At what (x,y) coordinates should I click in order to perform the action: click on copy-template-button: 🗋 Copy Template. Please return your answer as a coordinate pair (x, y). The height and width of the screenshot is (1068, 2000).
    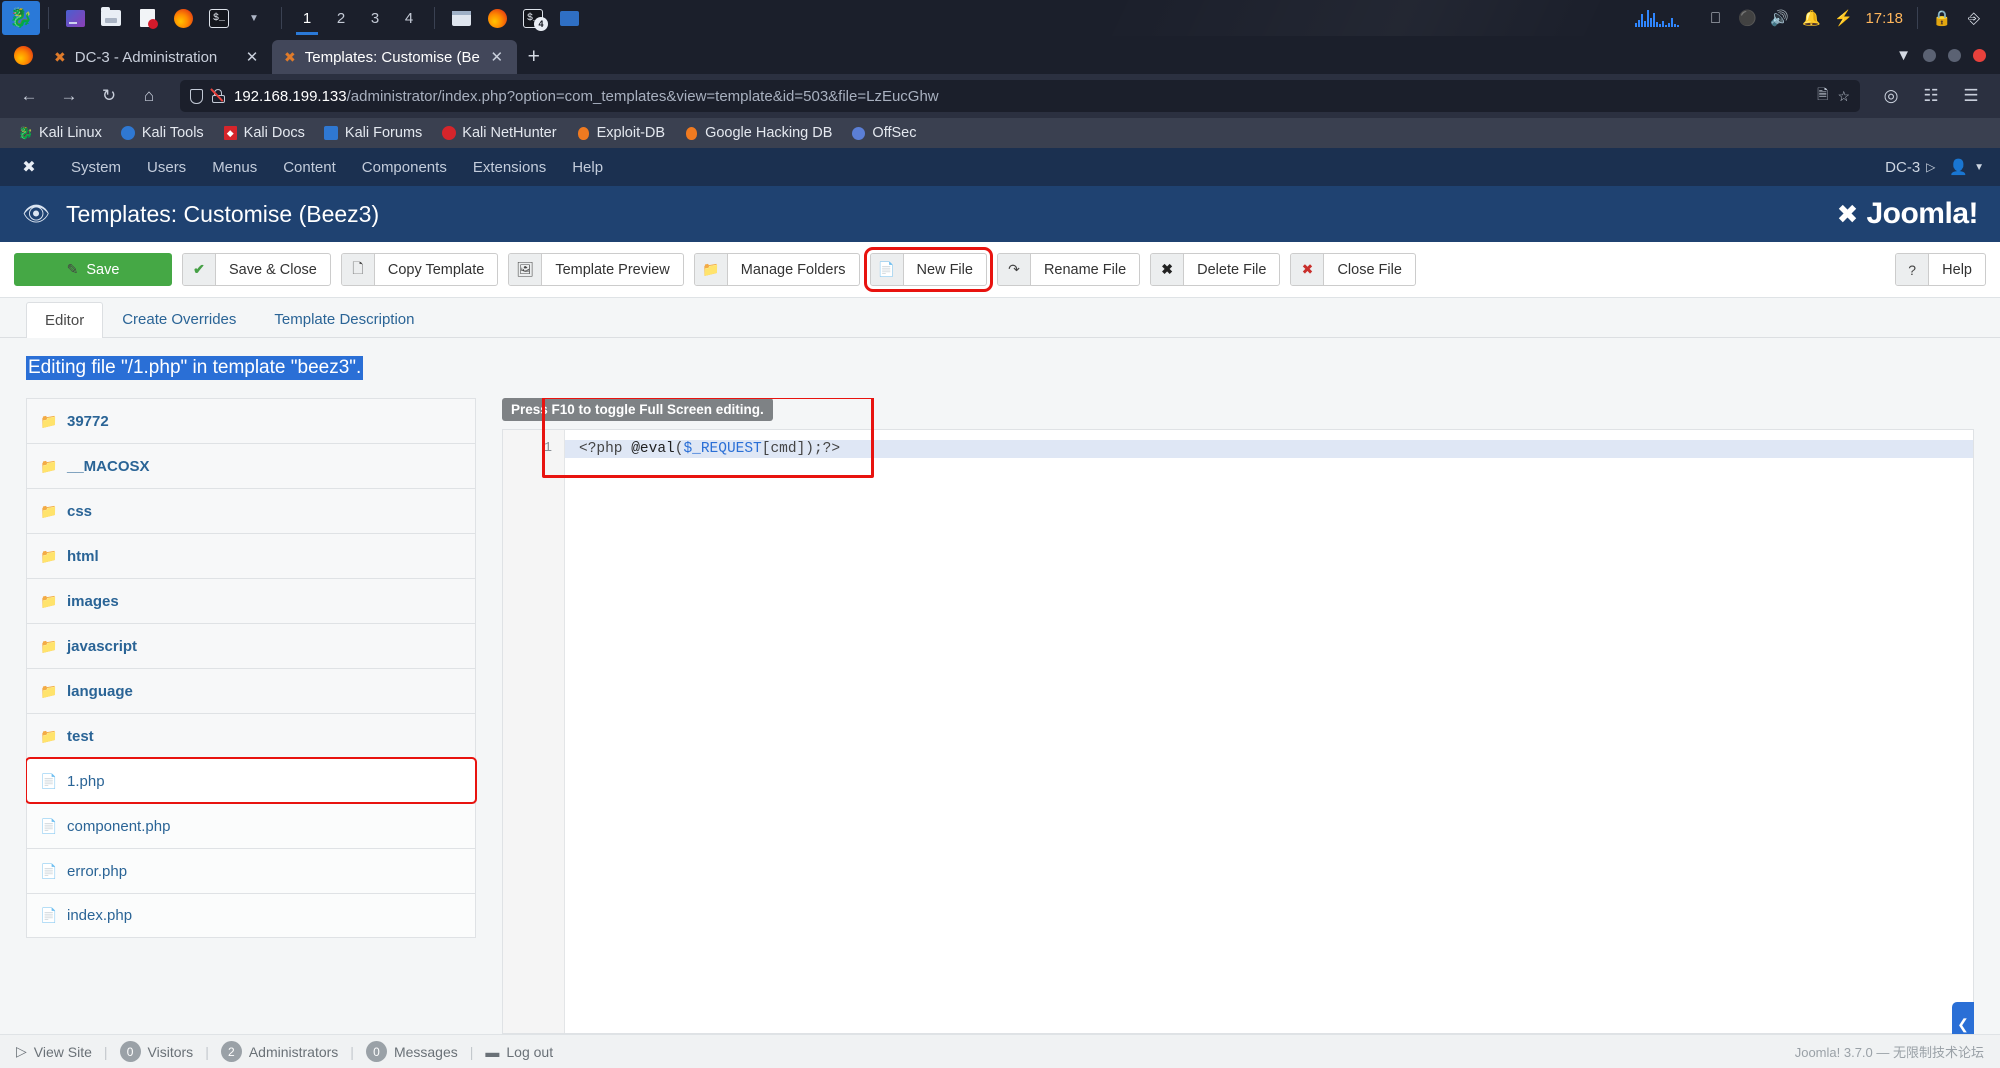
    Looking at the image, I should click on (419, 269).